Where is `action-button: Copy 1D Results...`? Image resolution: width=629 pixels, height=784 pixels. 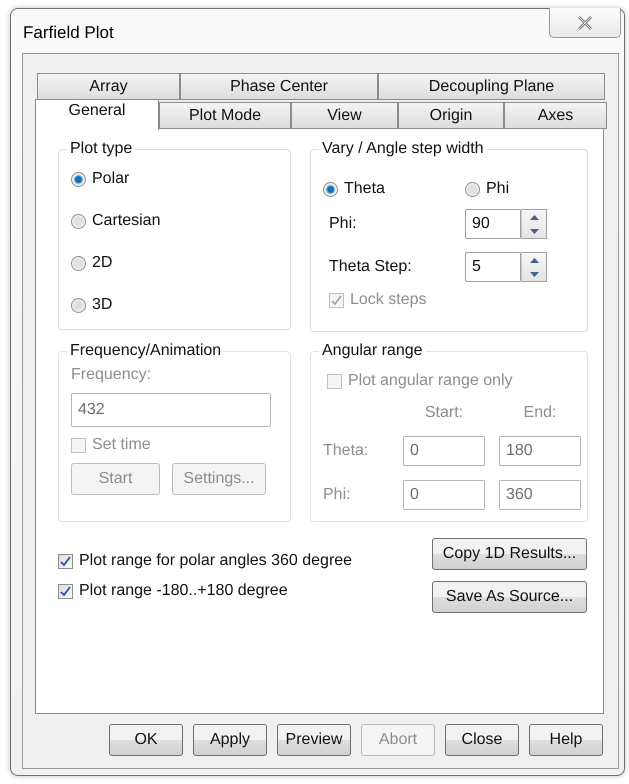
action-button: Copy 1D Results... is located at coordinates (509, 554).